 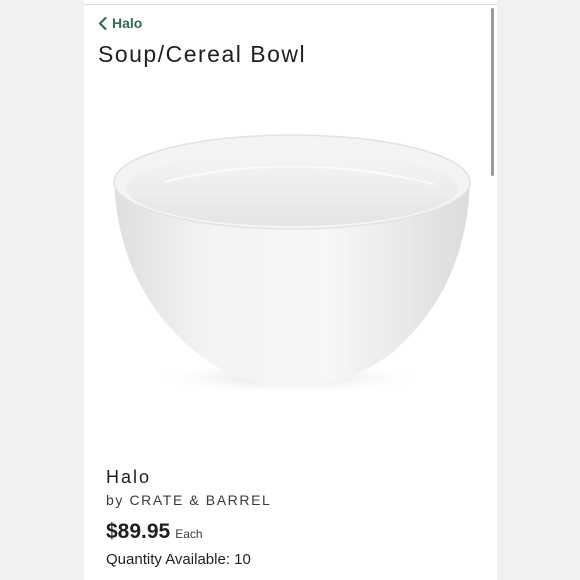 I want to click on chevron-left-icon, so click(x=102, y=23).